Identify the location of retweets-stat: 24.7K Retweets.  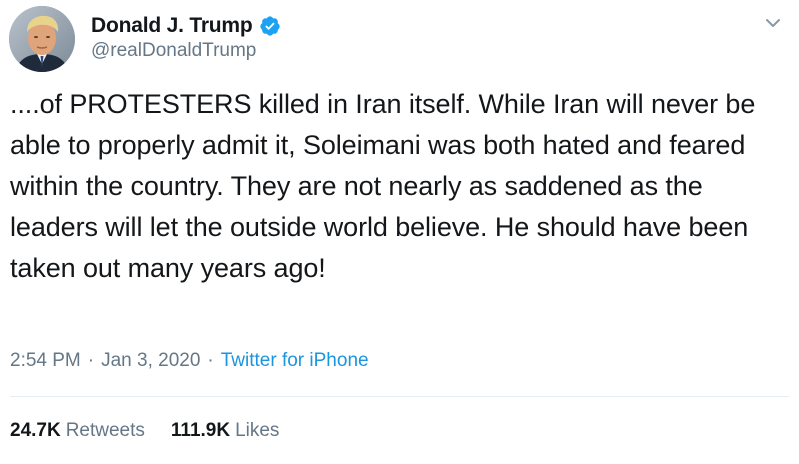
(77, 431).